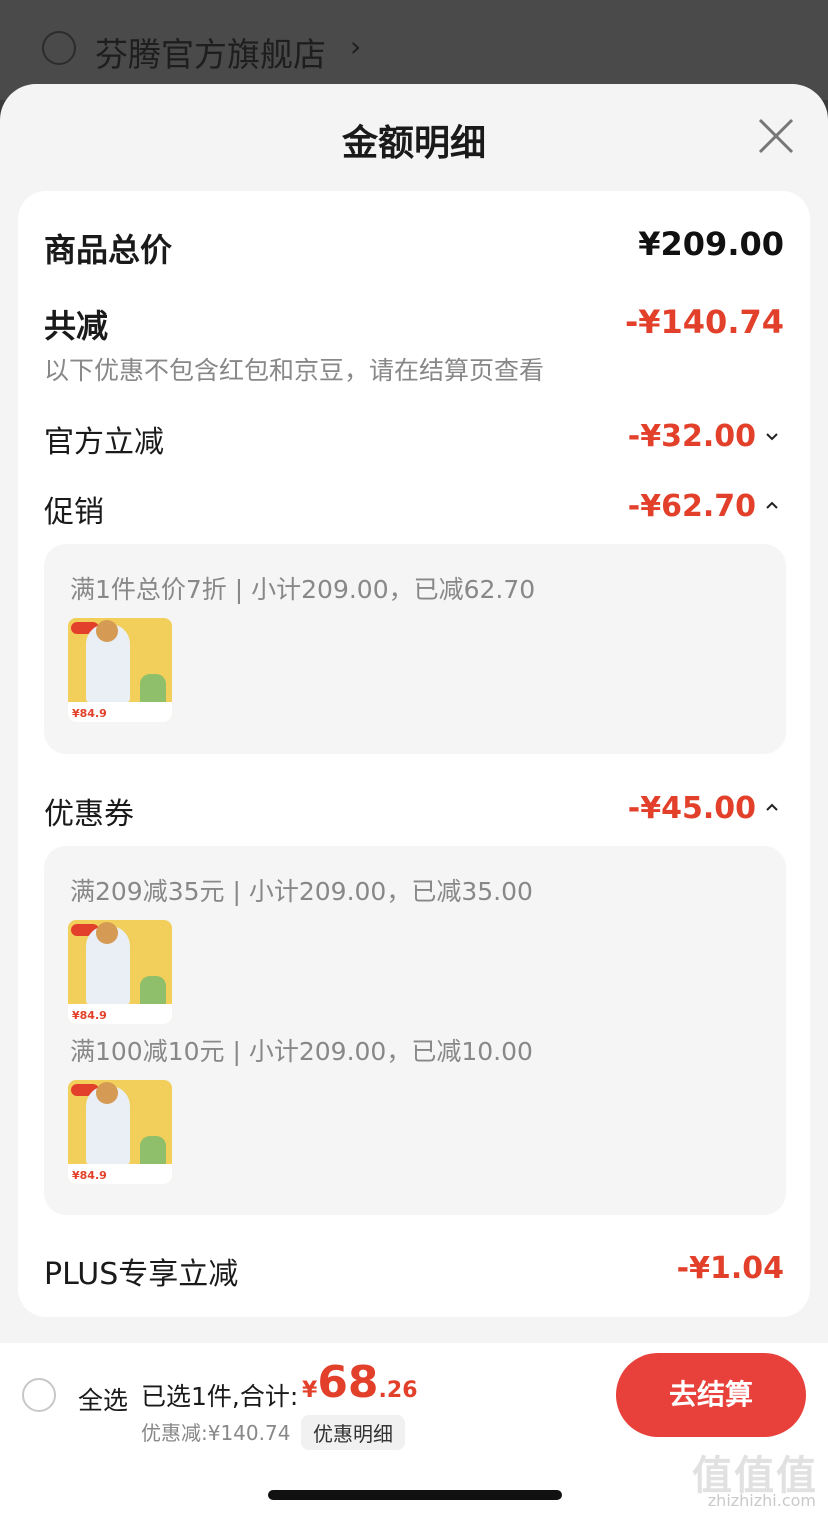 The width and height of the screenshot is (828, 1518). Describe the element at coordinates (415, 649) in the screenshot. I see `promotion-detail-box: 满1件总价7折 | 小计209.00，已减62.70 ¥84.9` at that location.